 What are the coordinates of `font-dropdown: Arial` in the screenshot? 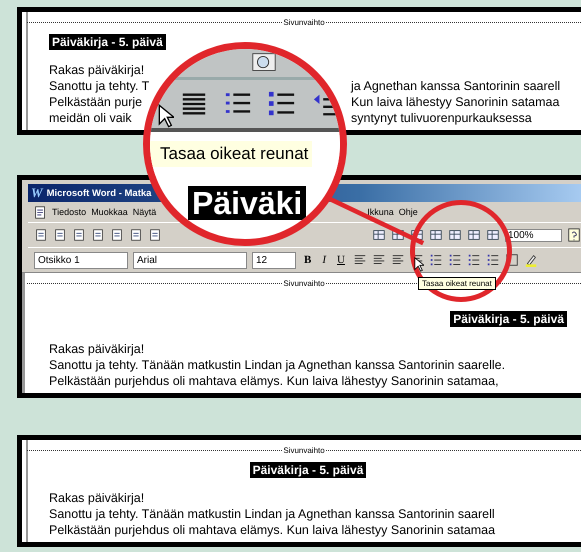 It's located at (190, 260).